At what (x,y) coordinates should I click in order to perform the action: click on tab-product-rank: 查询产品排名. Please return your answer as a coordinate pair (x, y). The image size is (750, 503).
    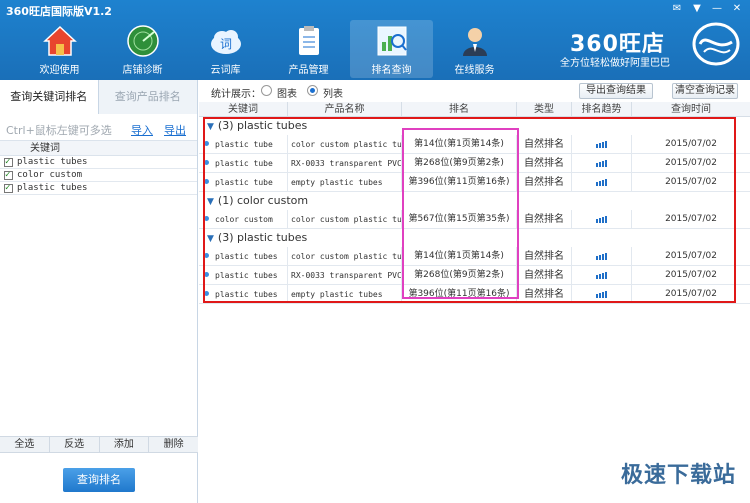
    Looking at the image, I should click on (147, 97).